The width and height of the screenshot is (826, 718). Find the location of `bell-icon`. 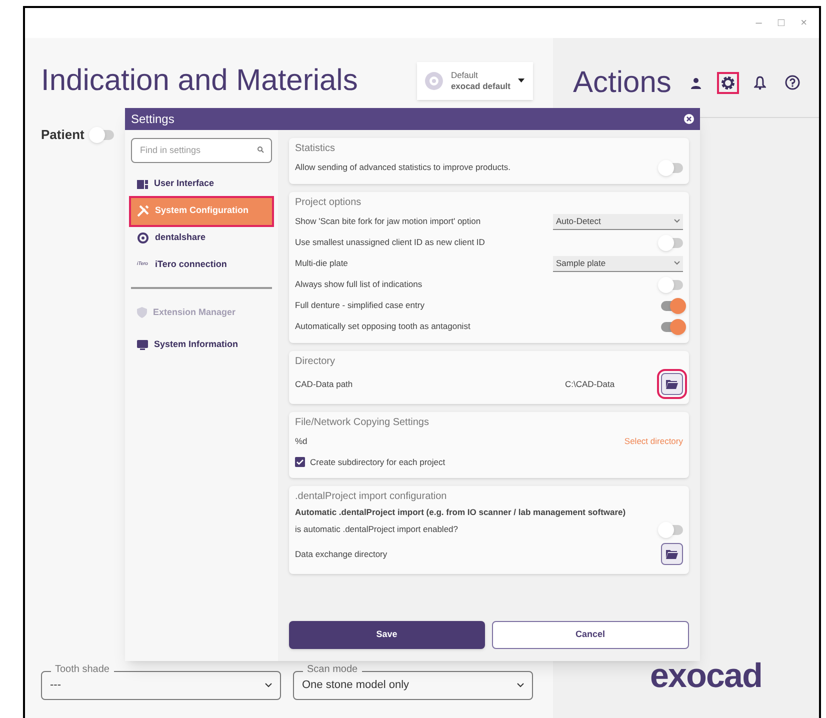

bell-icon is located at coordinates (760, 83).